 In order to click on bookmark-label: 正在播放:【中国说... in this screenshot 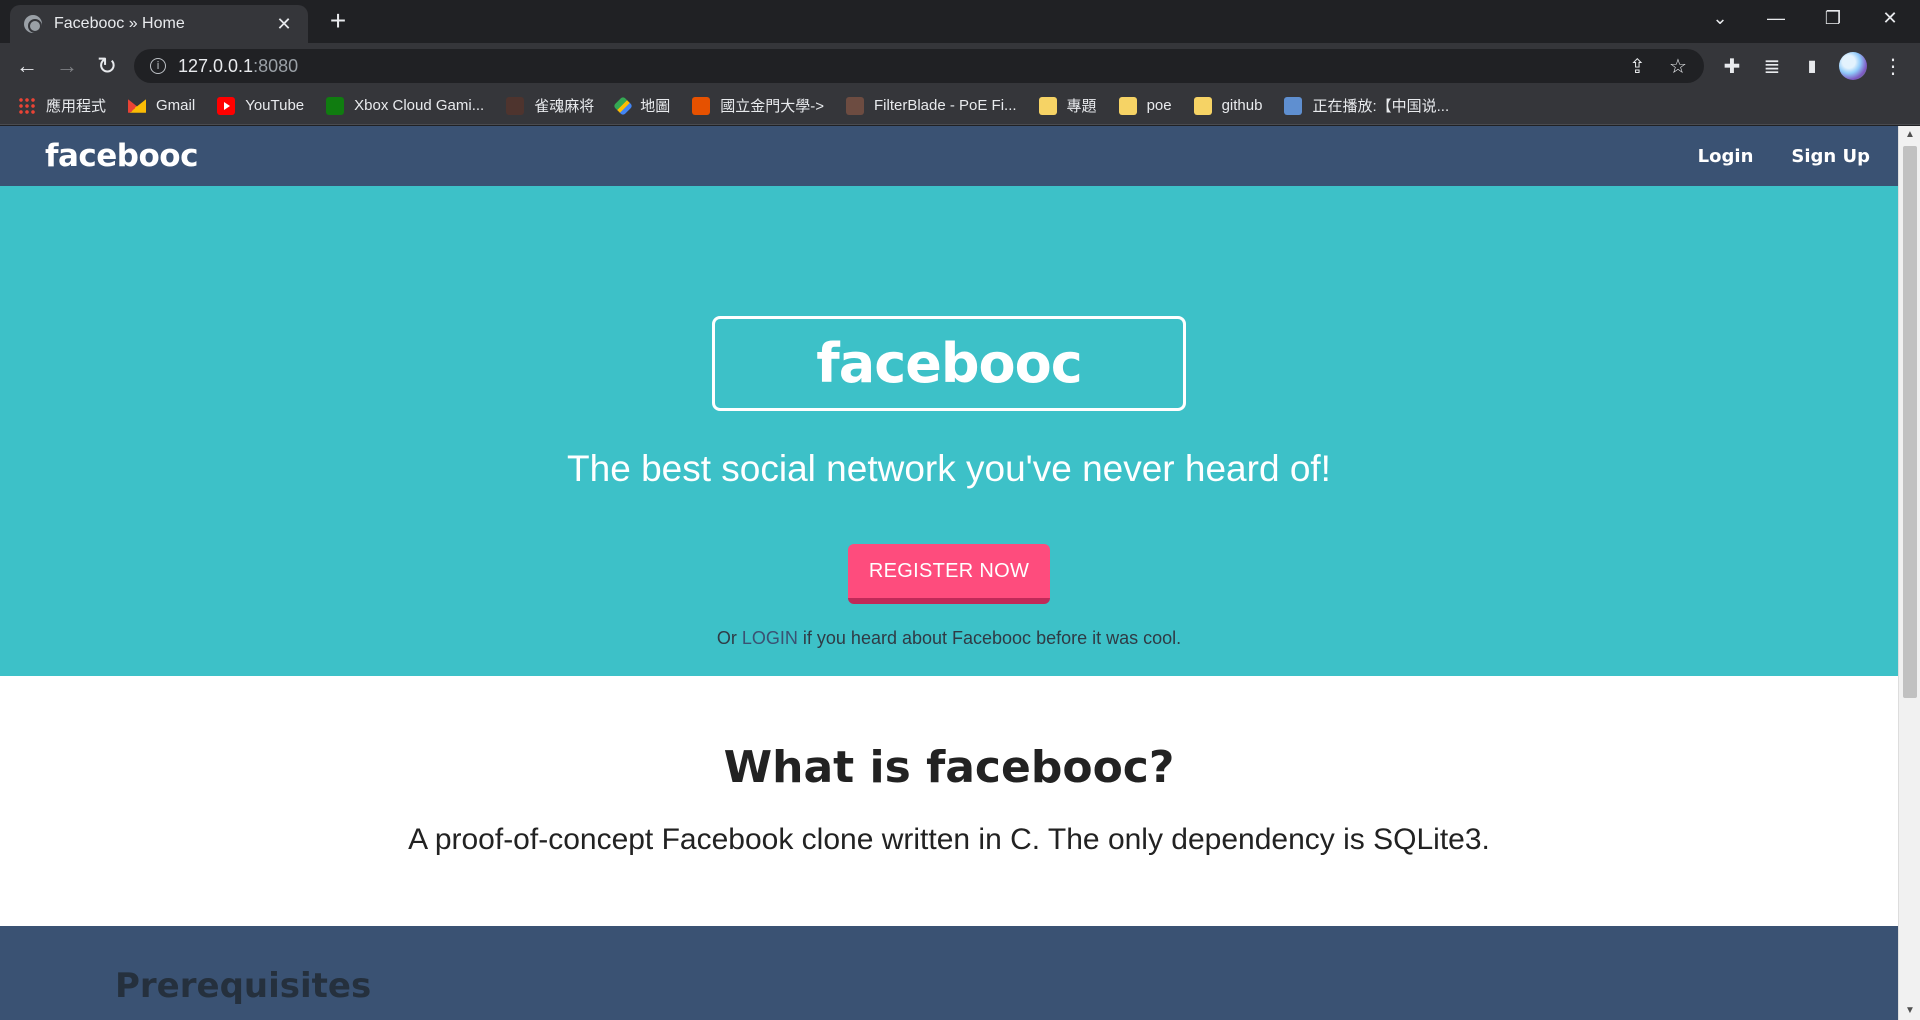, I will do `click(1381, 106)`.